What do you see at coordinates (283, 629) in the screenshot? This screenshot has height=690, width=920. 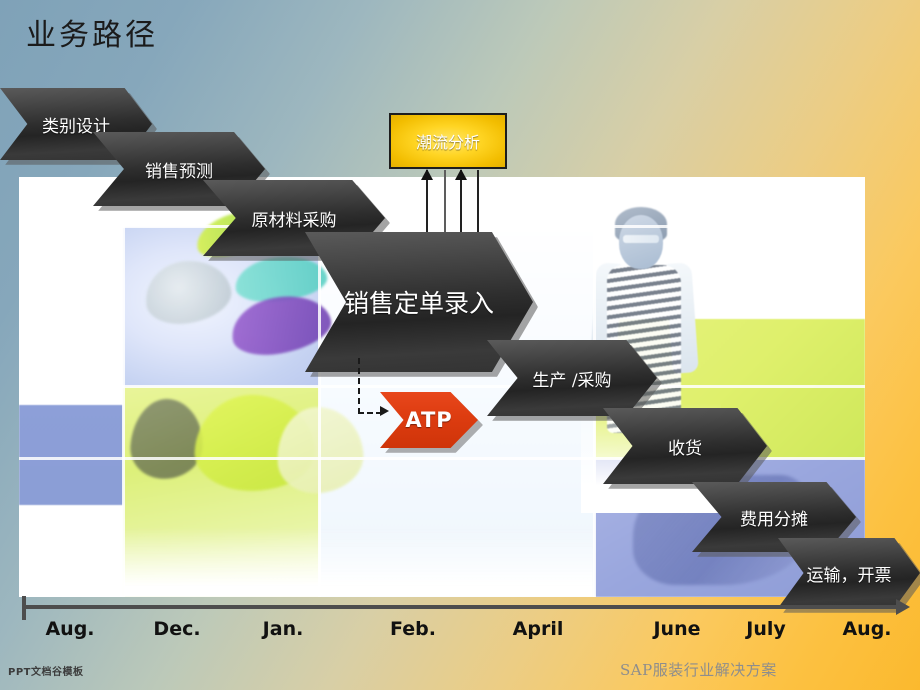 I see `timeline-label-2: Jan.` at bounding box center [283, 629].